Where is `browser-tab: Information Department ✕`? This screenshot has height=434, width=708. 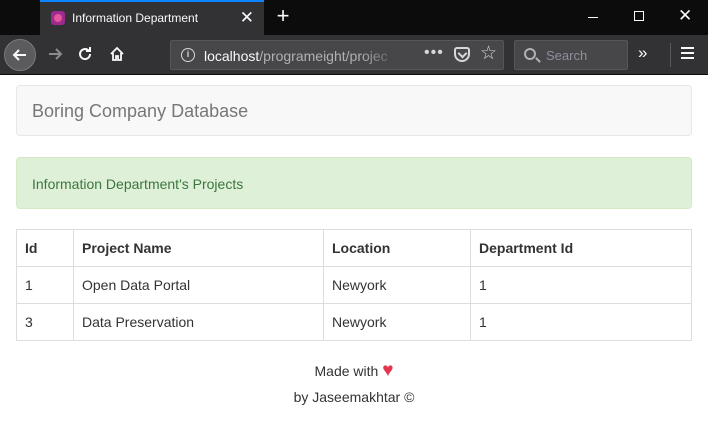
browser-tab: Information Department ✕ is located at coordinates (152, 17).